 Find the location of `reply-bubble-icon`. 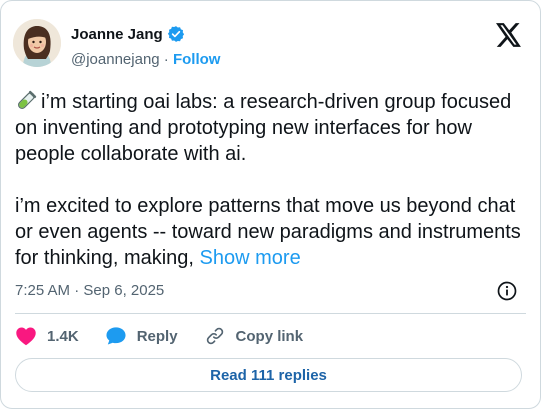

reply-bubble-icon is located at coordinates (116, 336).